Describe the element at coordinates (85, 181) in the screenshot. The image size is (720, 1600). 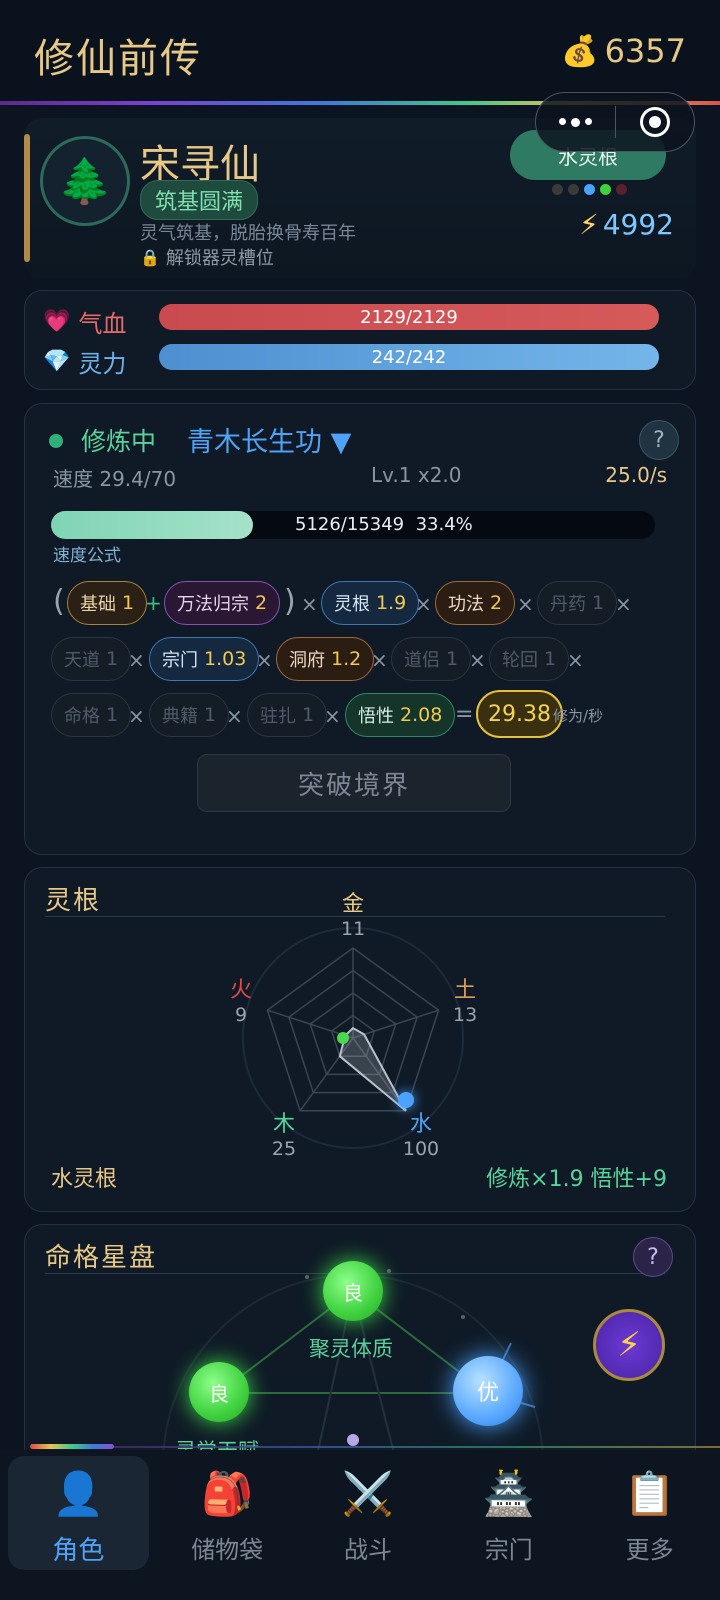
I see `avatar: 🌲` at that location.